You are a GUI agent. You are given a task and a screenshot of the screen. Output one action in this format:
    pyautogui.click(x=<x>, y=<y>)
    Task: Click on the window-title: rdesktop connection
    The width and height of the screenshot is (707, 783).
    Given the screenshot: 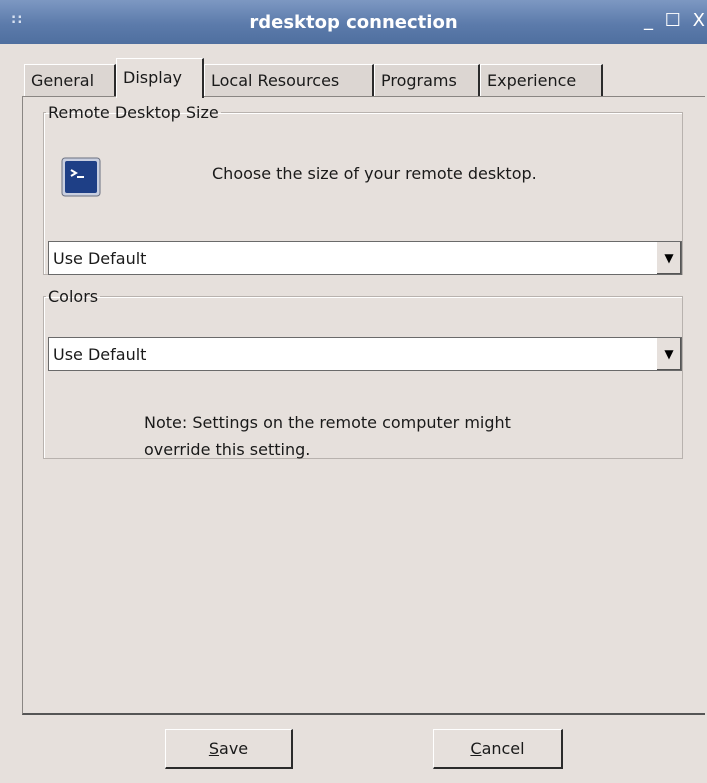 What is the action you would take?
    pyautogui.click(x=353, y=22)
    